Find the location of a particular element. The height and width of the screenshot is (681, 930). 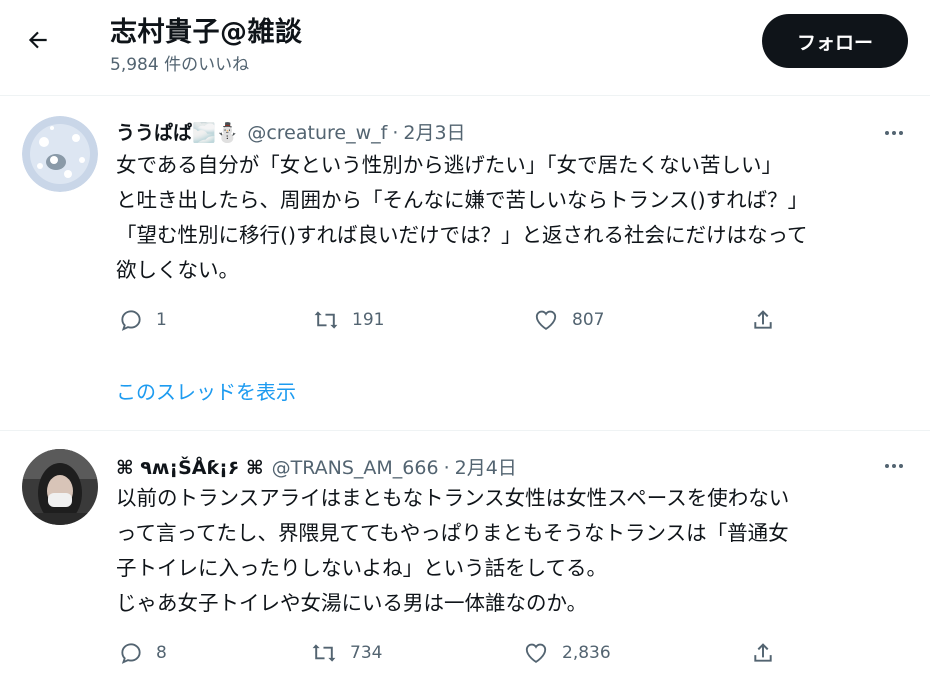

like-button: 2,836 is located at coordinates (566, 653).